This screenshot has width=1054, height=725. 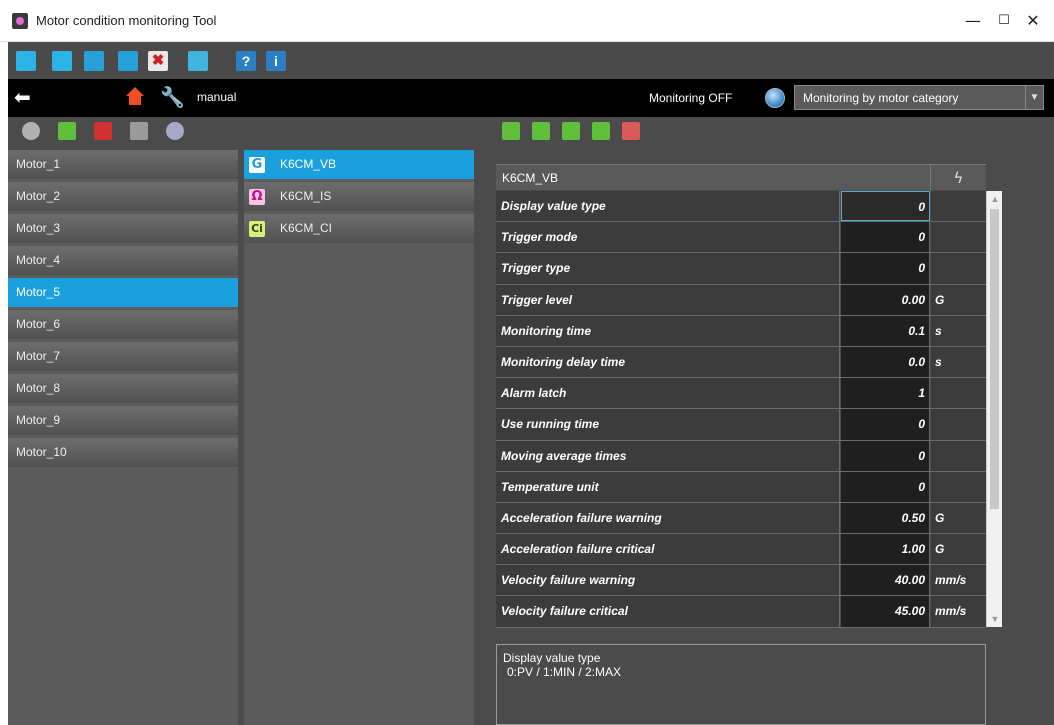 What do you see at coordinates (668, 206) in the screenshot?
I see `parameter-label: Display value type` at bounding box center [668, 206].